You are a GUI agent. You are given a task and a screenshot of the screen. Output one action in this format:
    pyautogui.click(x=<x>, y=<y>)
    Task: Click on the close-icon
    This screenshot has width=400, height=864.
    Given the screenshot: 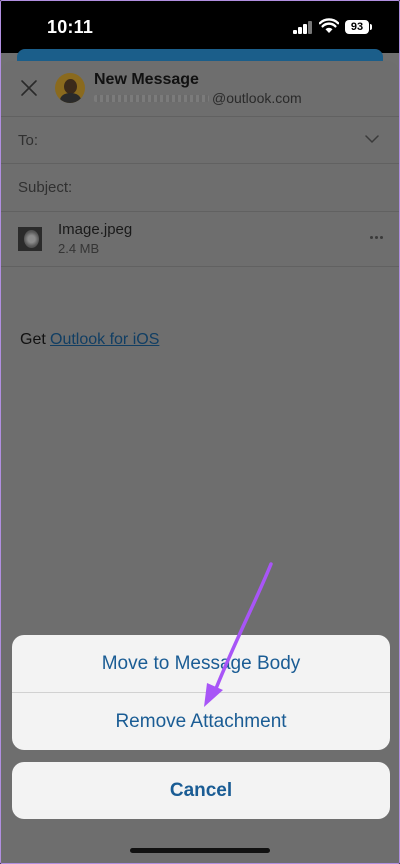 What is the action you would take?
    pyautogui.click(x=29, y=88)
    